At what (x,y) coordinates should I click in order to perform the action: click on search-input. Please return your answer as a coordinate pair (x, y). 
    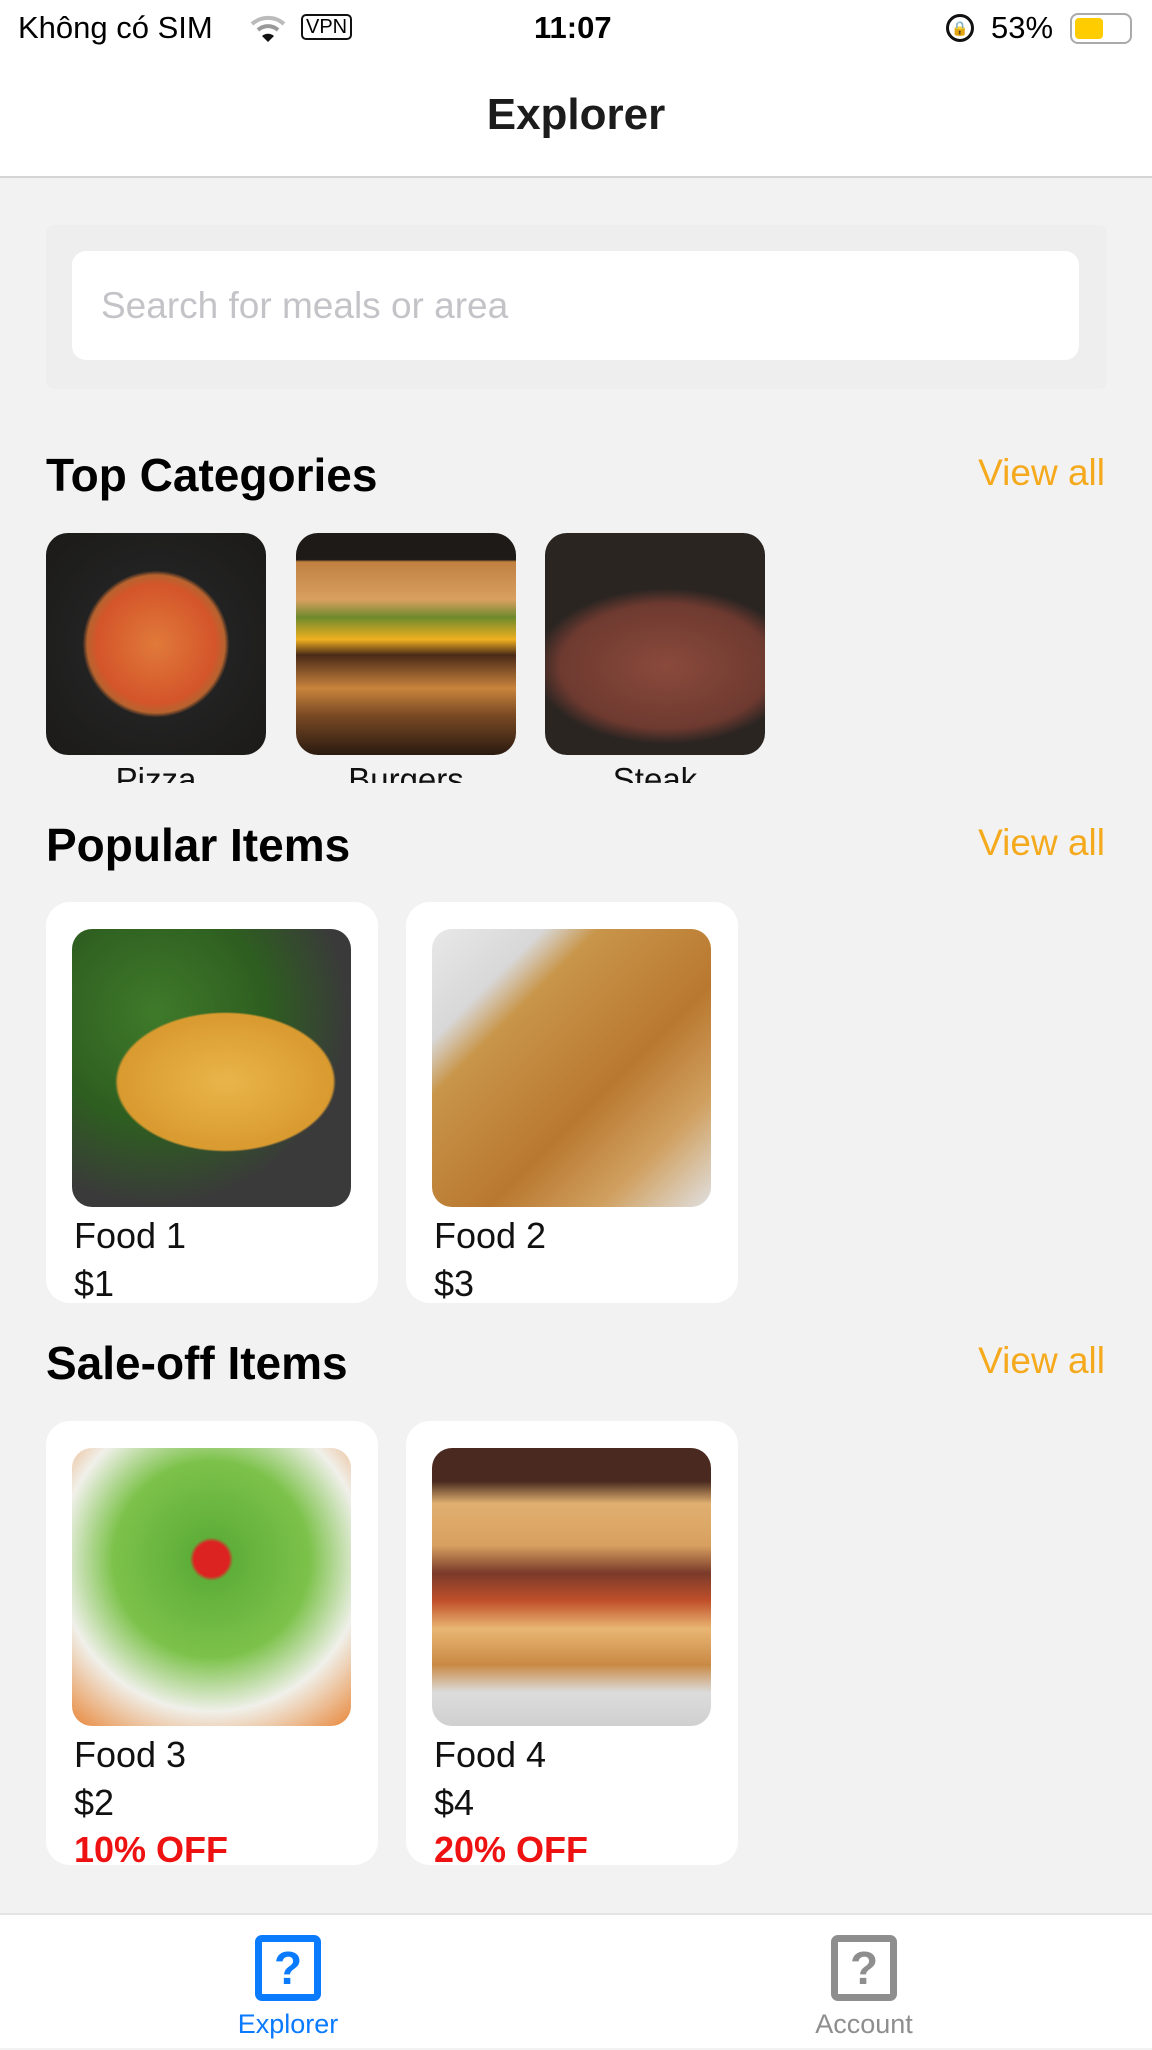
    Looking at the image, I should click on (575, 305).